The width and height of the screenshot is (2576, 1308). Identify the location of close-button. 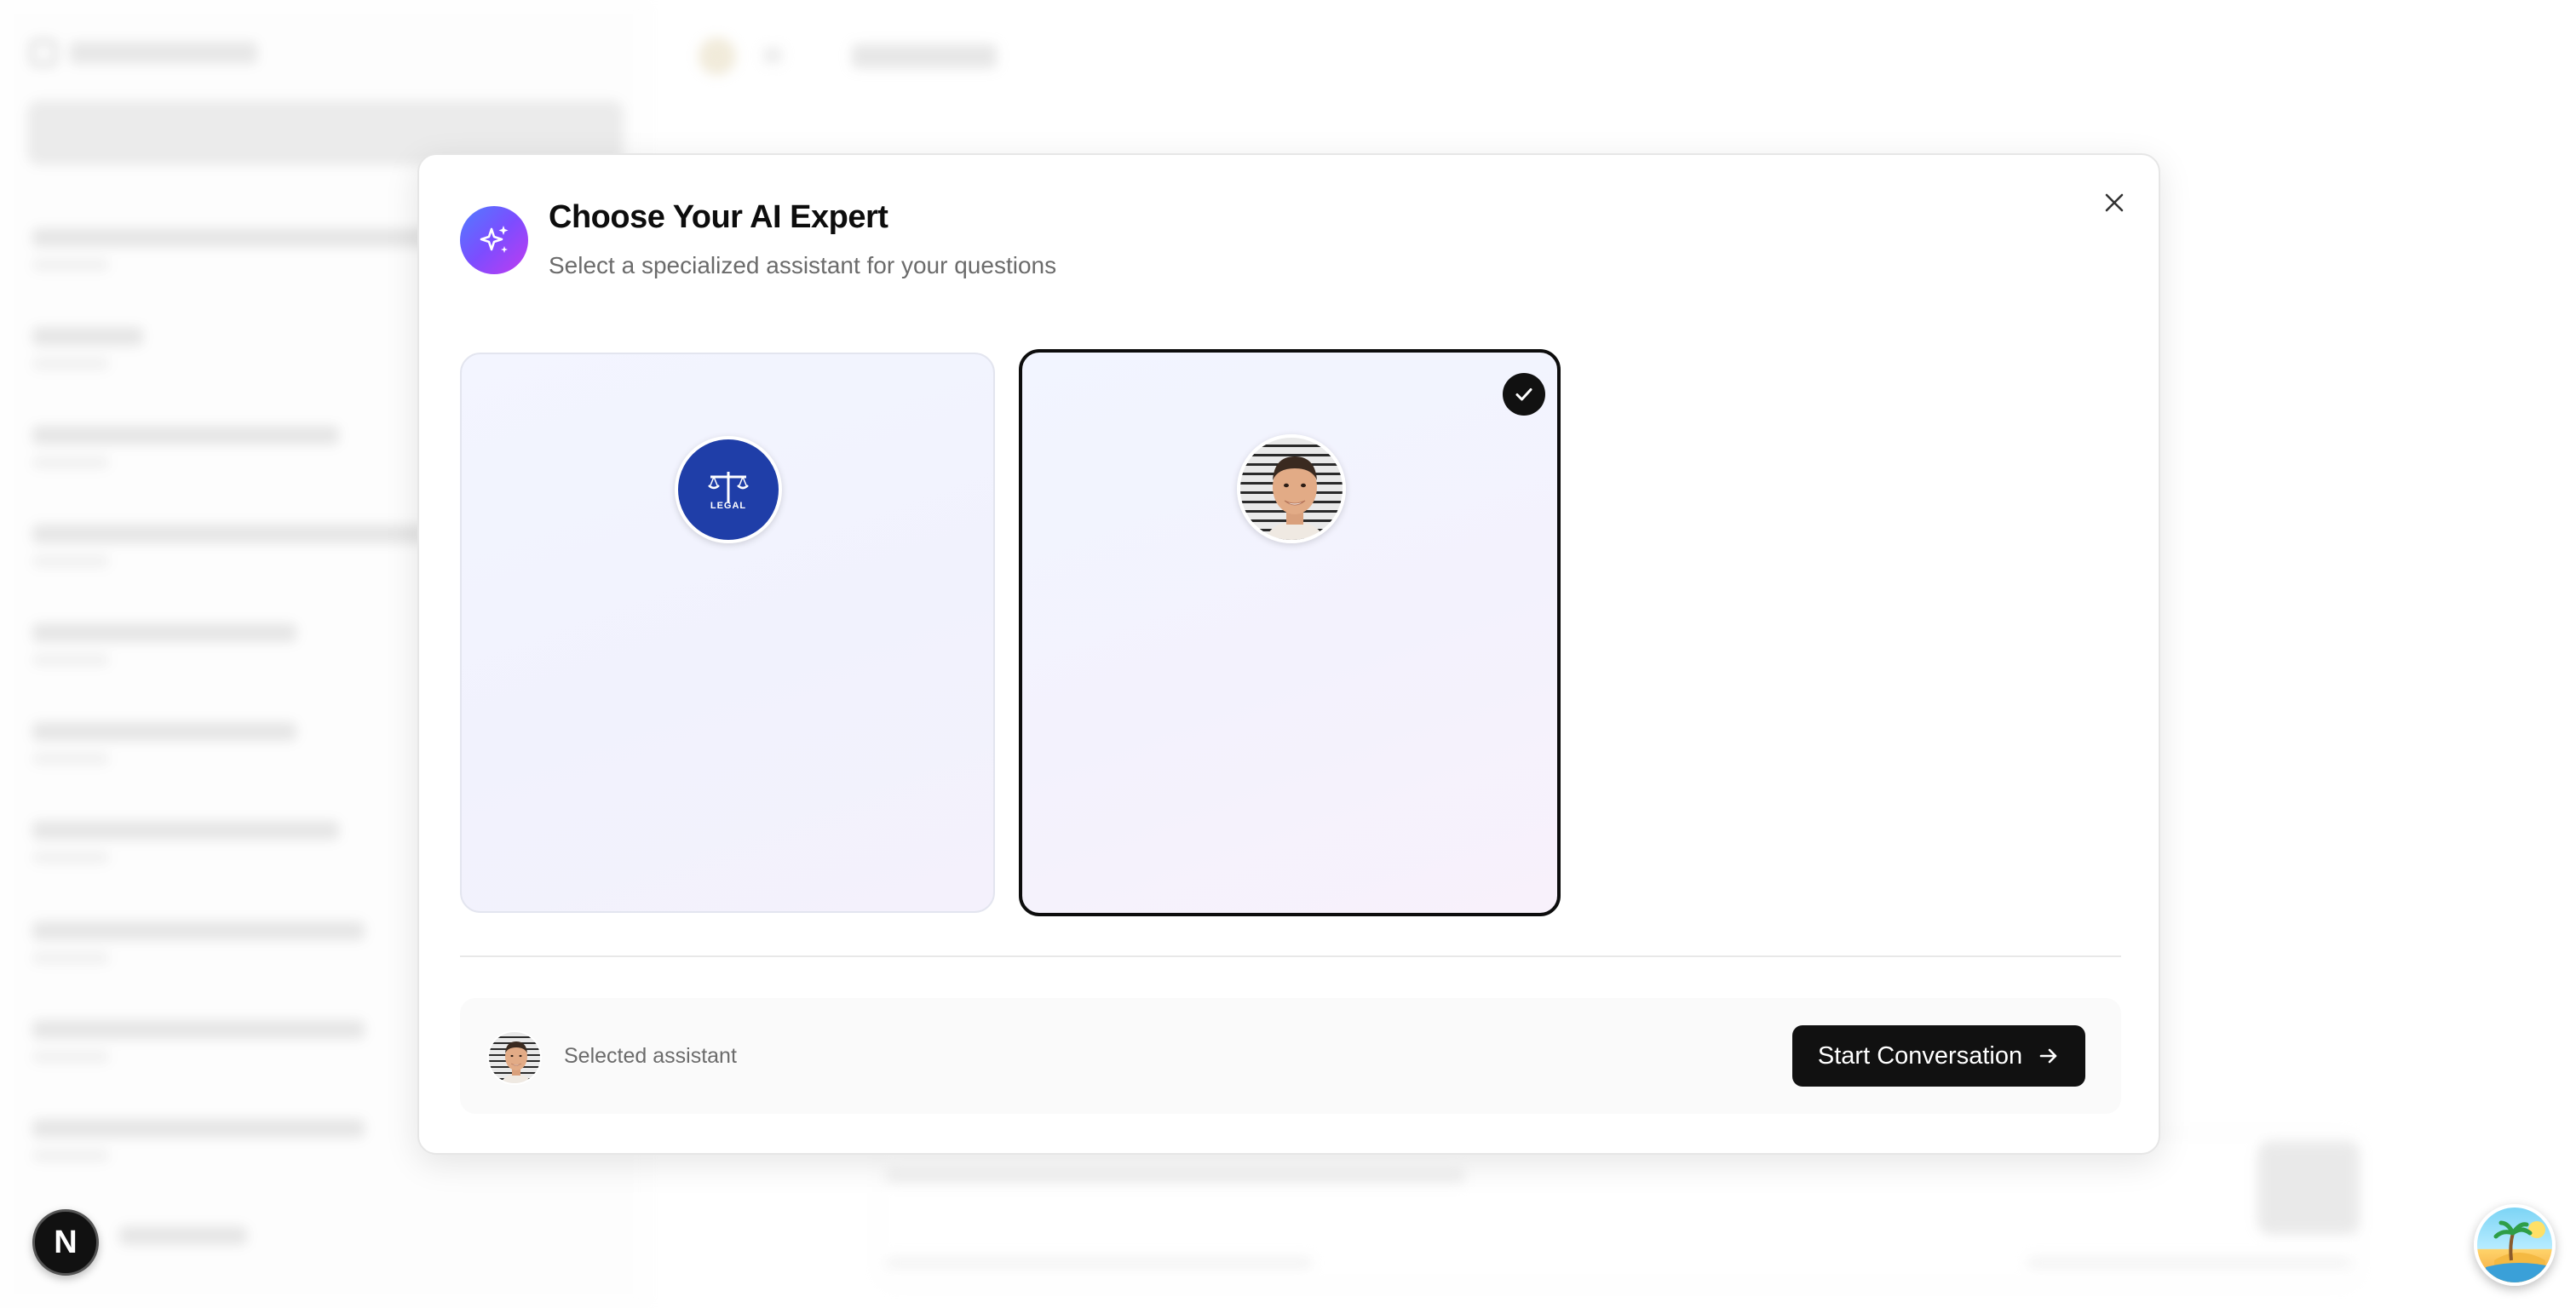
(2114, 203).